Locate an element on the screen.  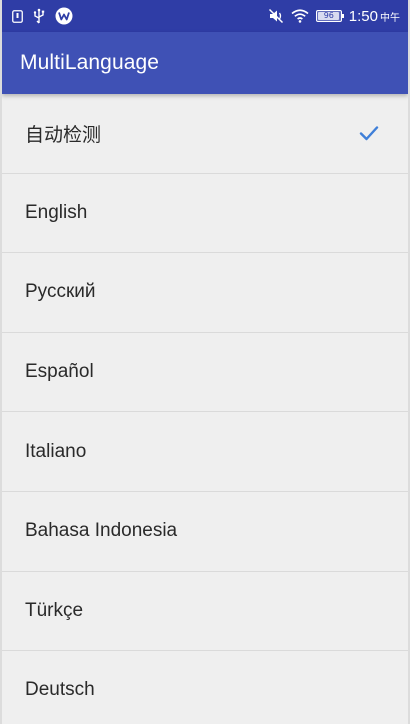
wifi-icon is located at coordinates (300, 16).